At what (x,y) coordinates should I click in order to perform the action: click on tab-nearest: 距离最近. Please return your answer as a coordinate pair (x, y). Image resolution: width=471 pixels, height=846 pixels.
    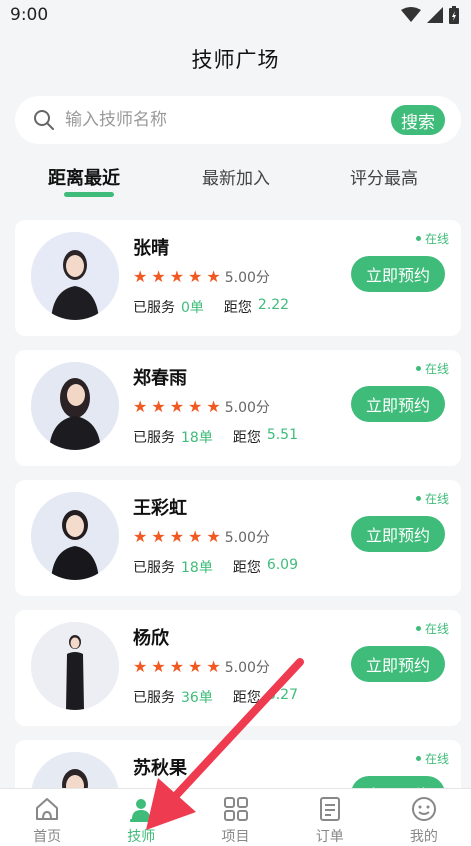
    Looking at the image, I should click on (84, 177).